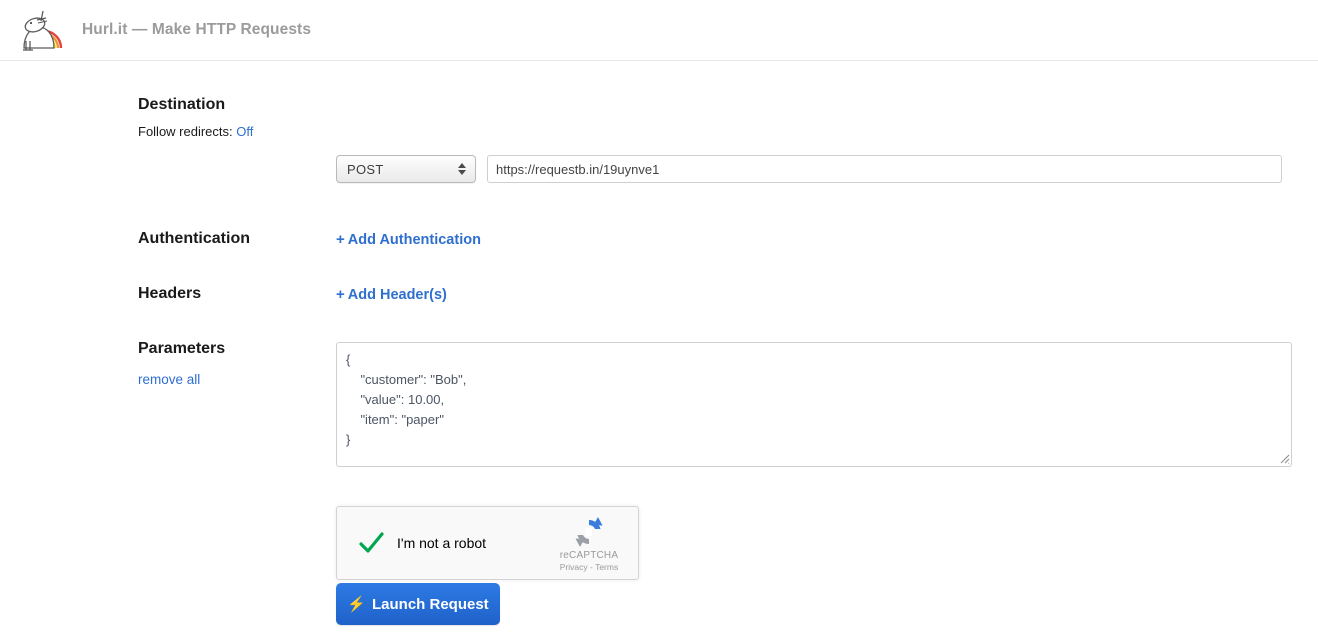 This screenshot has width=1318, height=639. Describe the element at coordinates (40, 30) in the screenshot. I see `unicorn-rainbow-logo` at that location.